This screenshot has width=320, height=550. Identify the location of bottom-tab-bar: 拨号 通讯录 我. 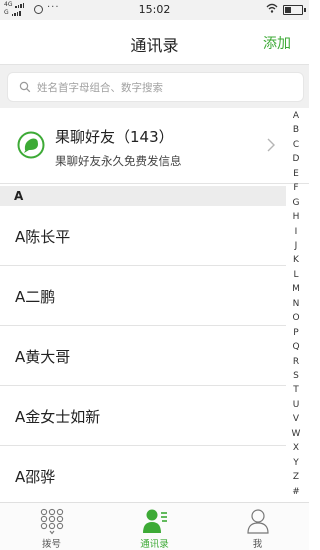
(154, 526).